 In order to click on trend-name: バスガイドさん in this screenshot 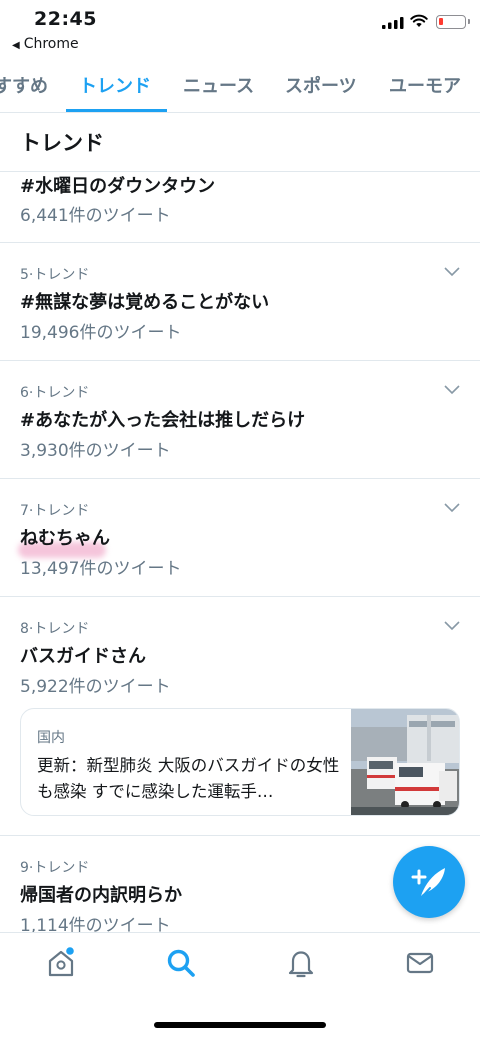, I will do `click(83, 656)`.